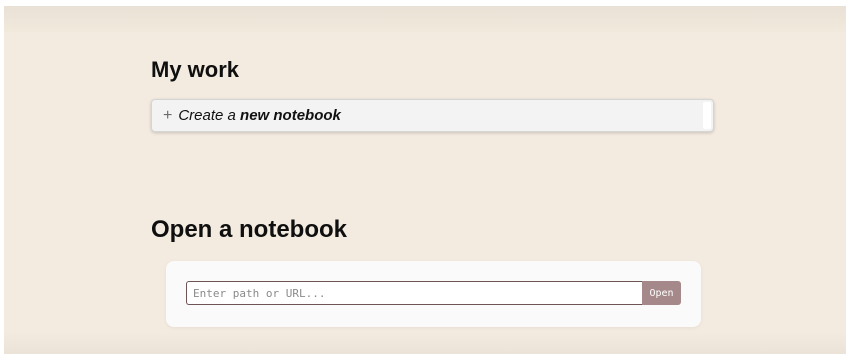  I want to click on open-button: Open, so click(661, 293).